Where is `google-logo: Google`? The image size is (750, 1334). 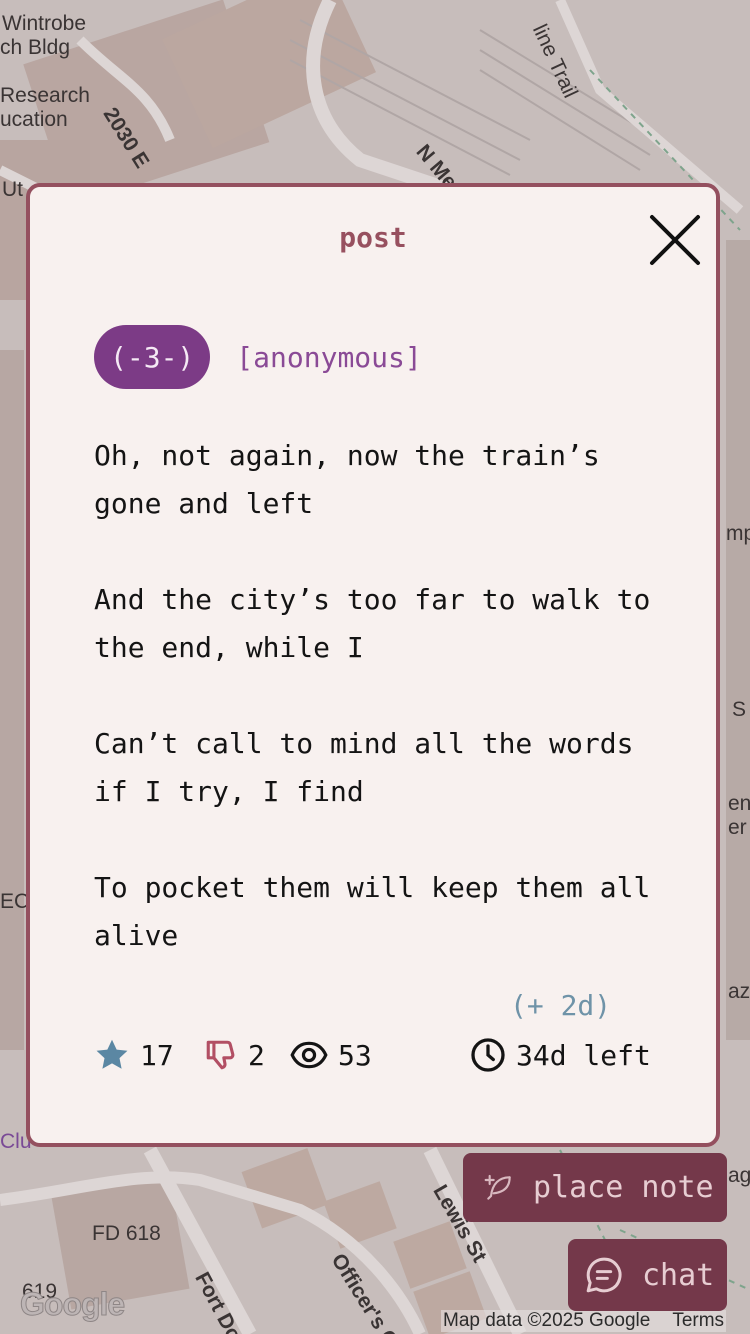 google-logo: Google is located at coordinates (72, 1304).